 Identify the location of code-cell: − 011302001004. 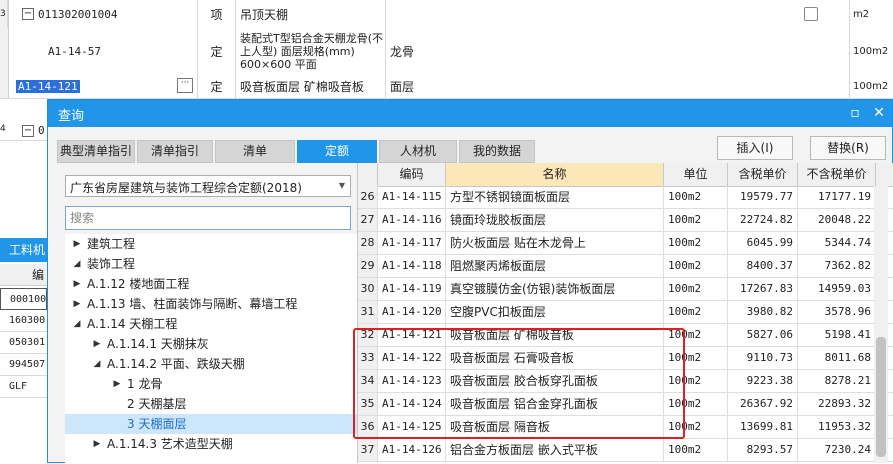
(103, 14).